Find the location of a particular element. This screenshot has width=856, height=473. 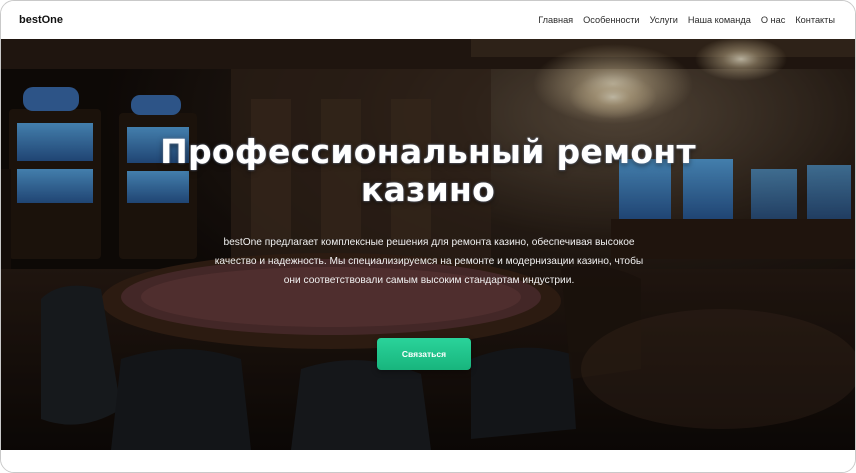

hero-title: Профессиональный ремонт казино is located at coordinates (428, 170).